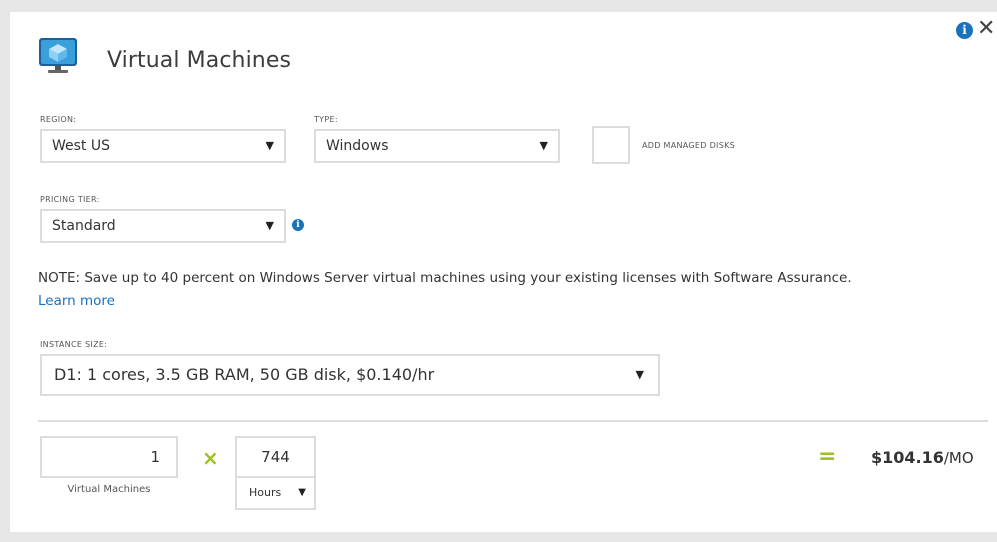  I want to click on region-select: West US ▼, so click(163, 146).